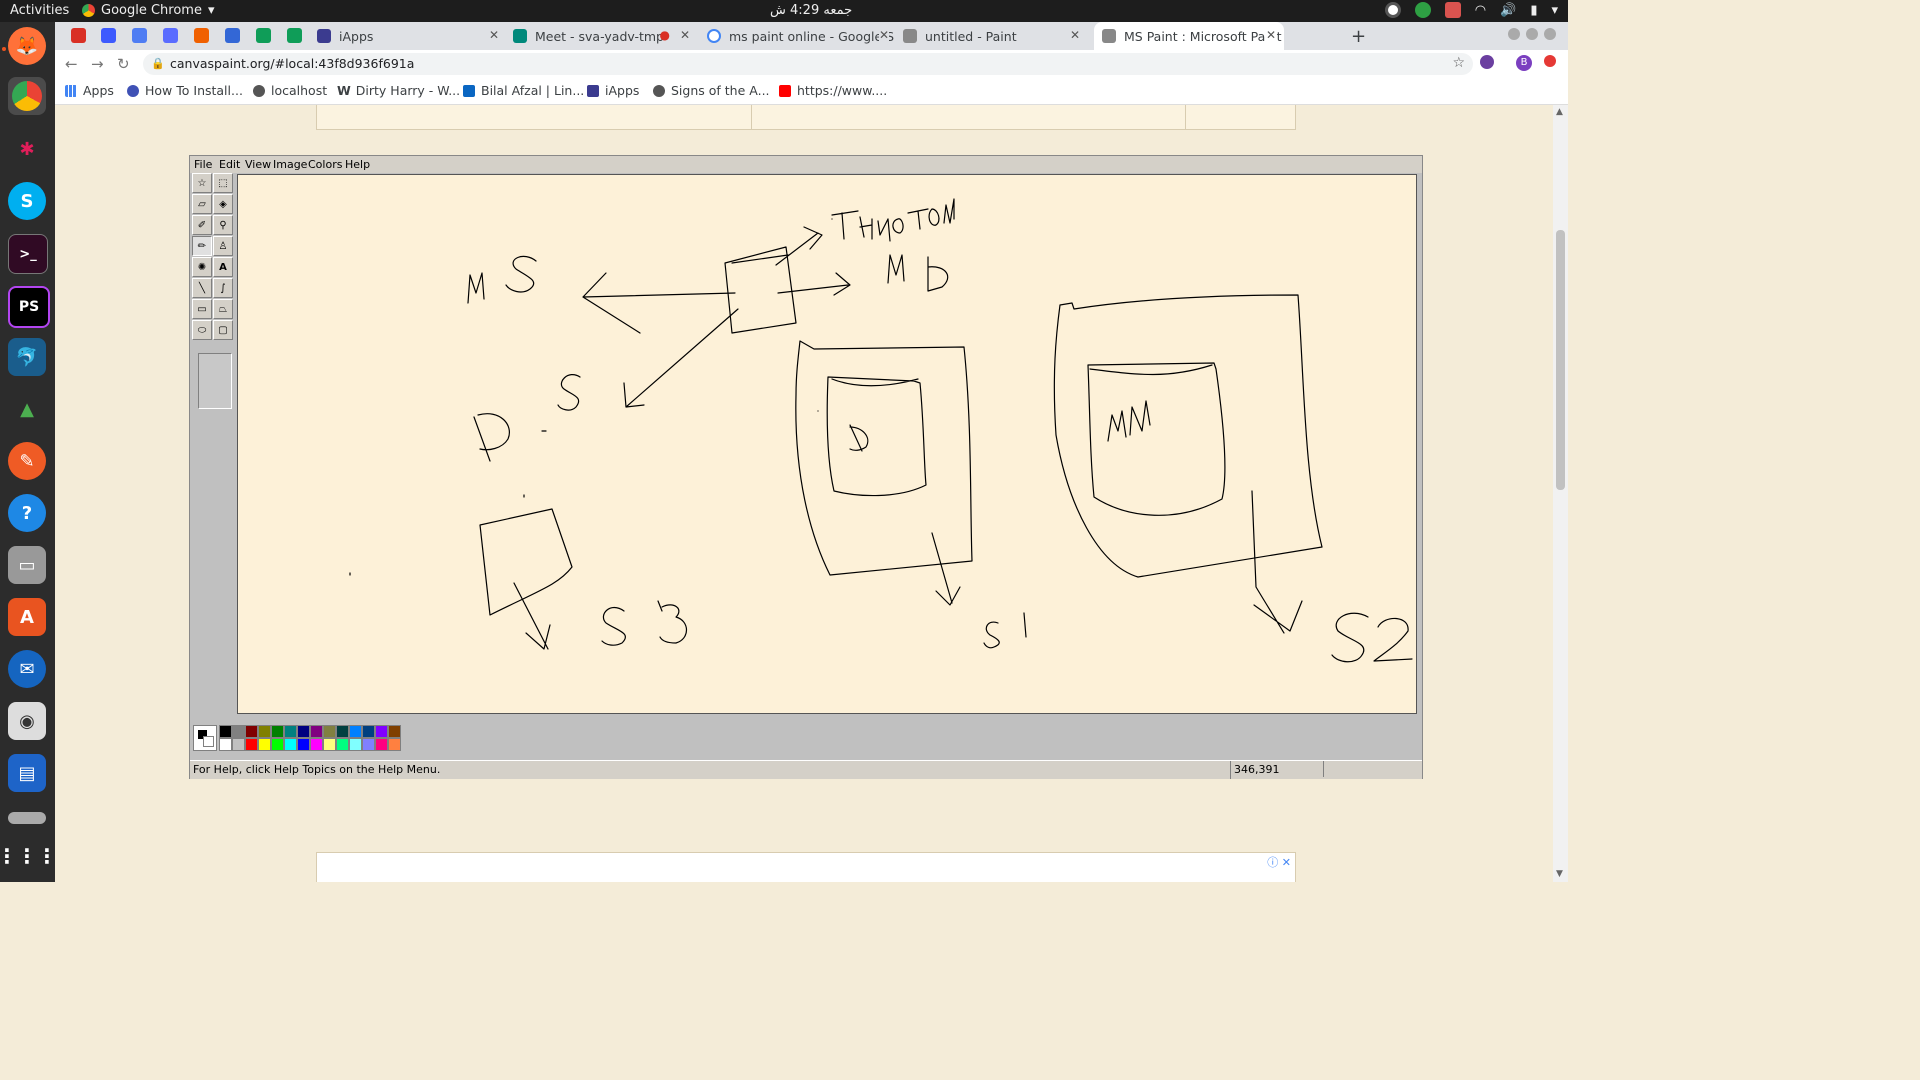 Image resolution: width=1920 pixels, height=1080 pixels. Describe the element at coordinates (1458, 63) in the screenshot. I see `bookmark-star-icon: ☆` at that location.